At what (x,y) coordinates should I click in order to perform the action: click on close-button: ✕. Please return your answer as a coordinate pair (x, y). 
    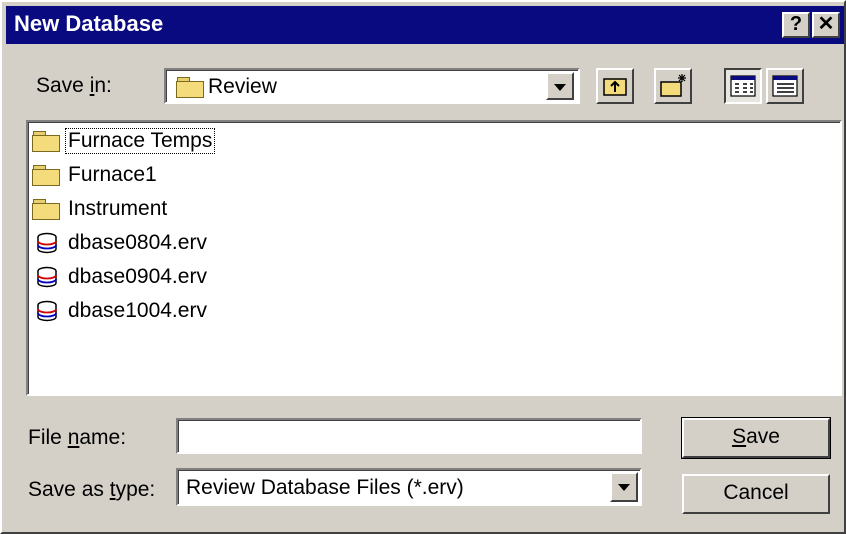
    Looking at the image, I should click on (826, 25).